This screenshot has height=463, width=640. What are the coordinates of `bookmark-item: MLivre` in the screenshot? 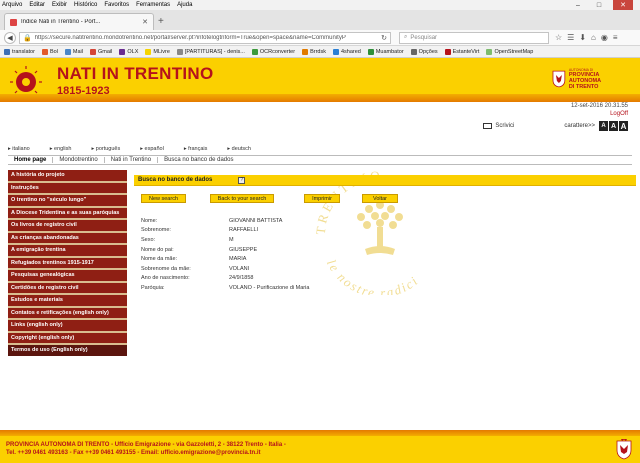 It's located at (157, 51).